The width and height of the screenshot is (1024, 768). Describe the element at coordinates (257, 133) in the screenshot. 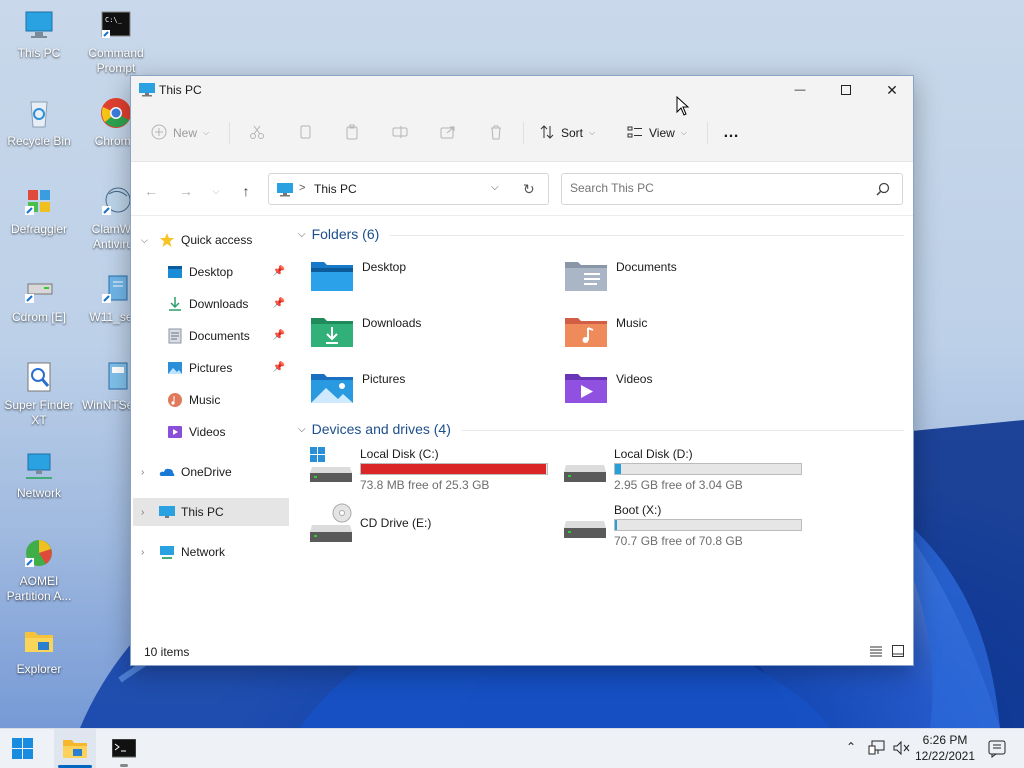

I see `cut-button` at that location.